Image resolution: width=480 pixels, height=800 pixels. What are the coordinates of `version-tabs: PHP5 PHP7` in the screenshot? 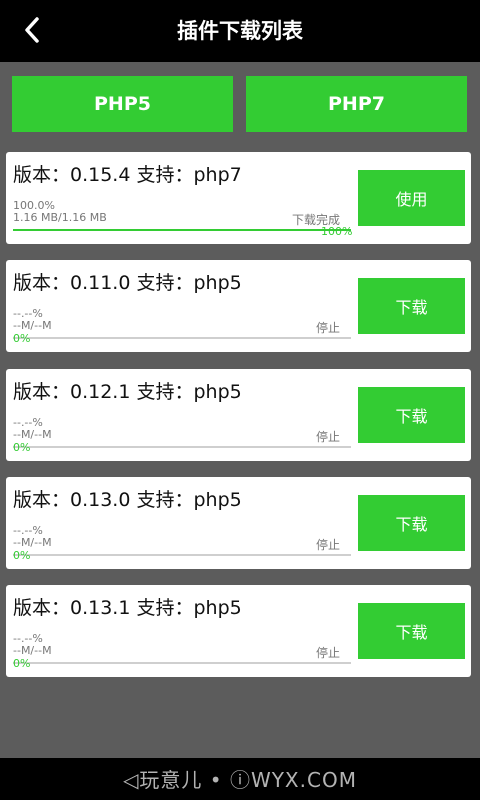 It's located at (240, 104).